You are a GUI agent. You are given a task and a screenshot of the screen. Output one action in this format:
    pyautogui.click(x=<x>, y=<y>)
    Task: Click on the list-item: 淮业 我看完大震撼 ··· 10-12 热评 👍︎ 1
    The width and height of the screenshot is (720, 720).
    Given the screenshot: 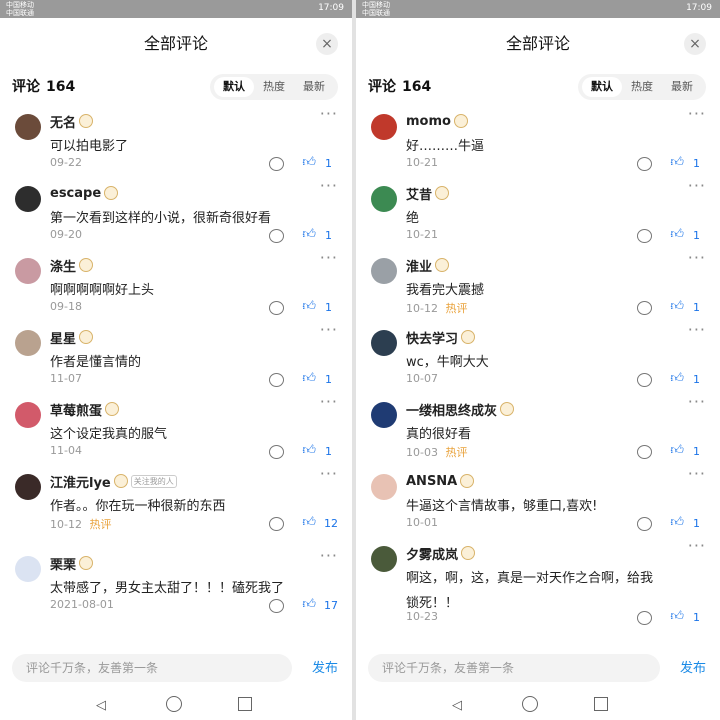 What is the action you would take?
    pyautogui.click(x=538, y=287)
    